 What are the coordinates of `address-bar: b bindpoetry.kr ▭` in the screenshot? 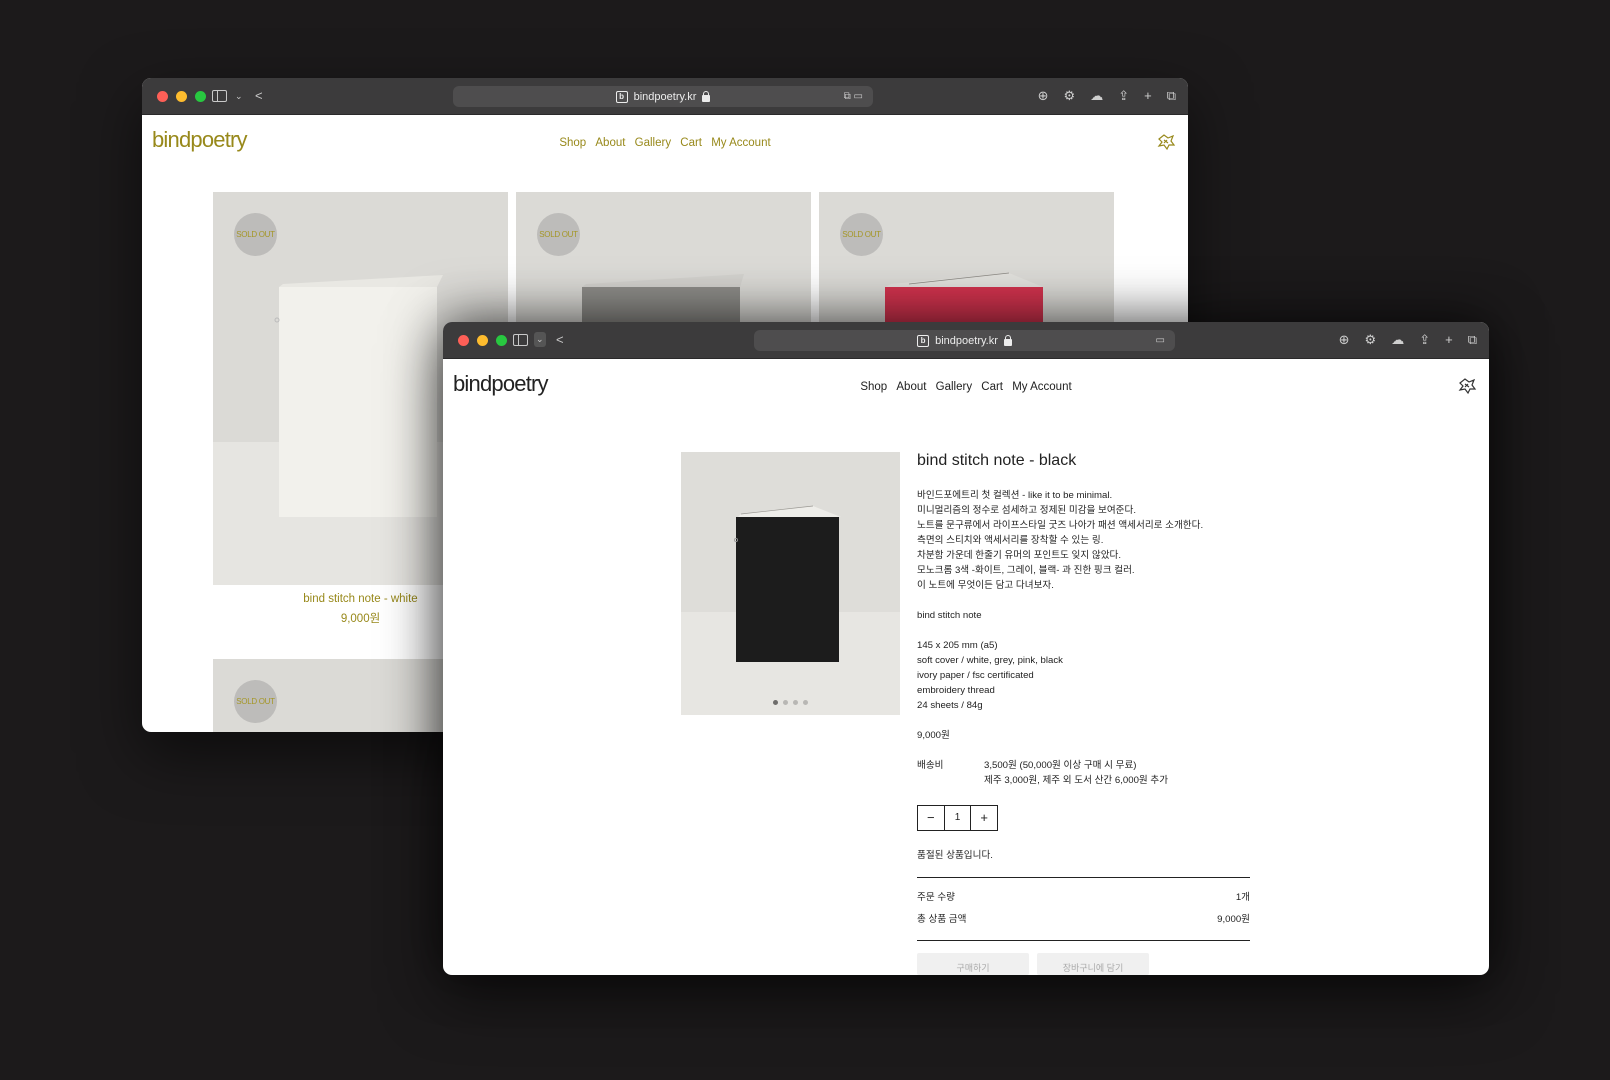 It's located at (964, 340).